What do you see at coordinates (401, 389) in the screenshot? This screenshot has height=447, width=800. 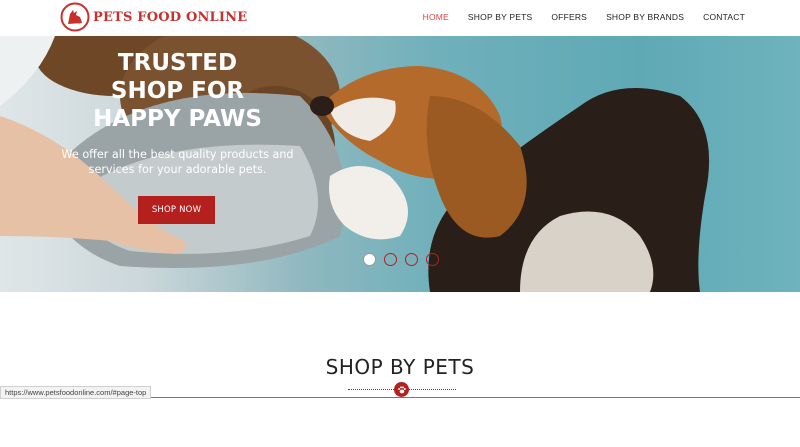 I see `paw-icon` at bounding box center [401, 389].